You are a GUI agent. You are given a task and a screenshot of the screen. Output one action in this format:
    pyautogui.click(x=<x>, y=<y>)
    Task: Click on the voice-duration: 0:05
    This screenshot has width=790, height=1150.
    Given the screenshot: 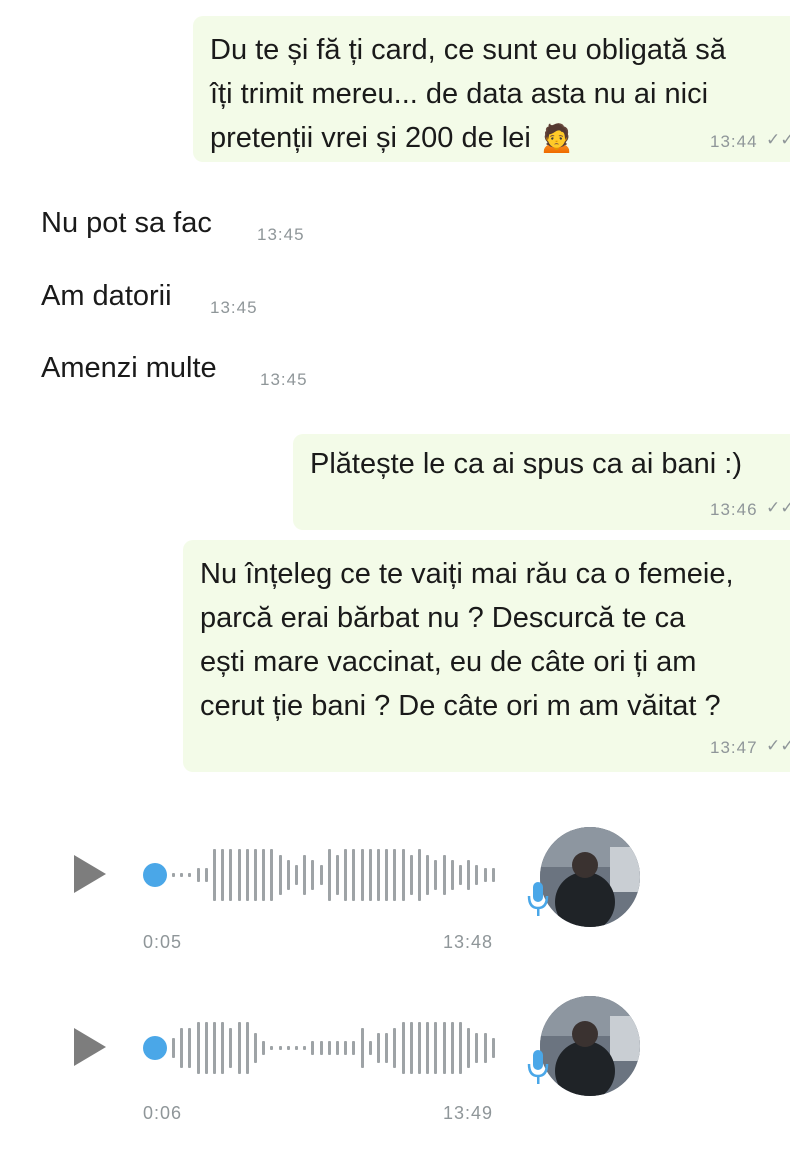 What is the action you would take?
    pyautogui.click(x=163, y=942)
    